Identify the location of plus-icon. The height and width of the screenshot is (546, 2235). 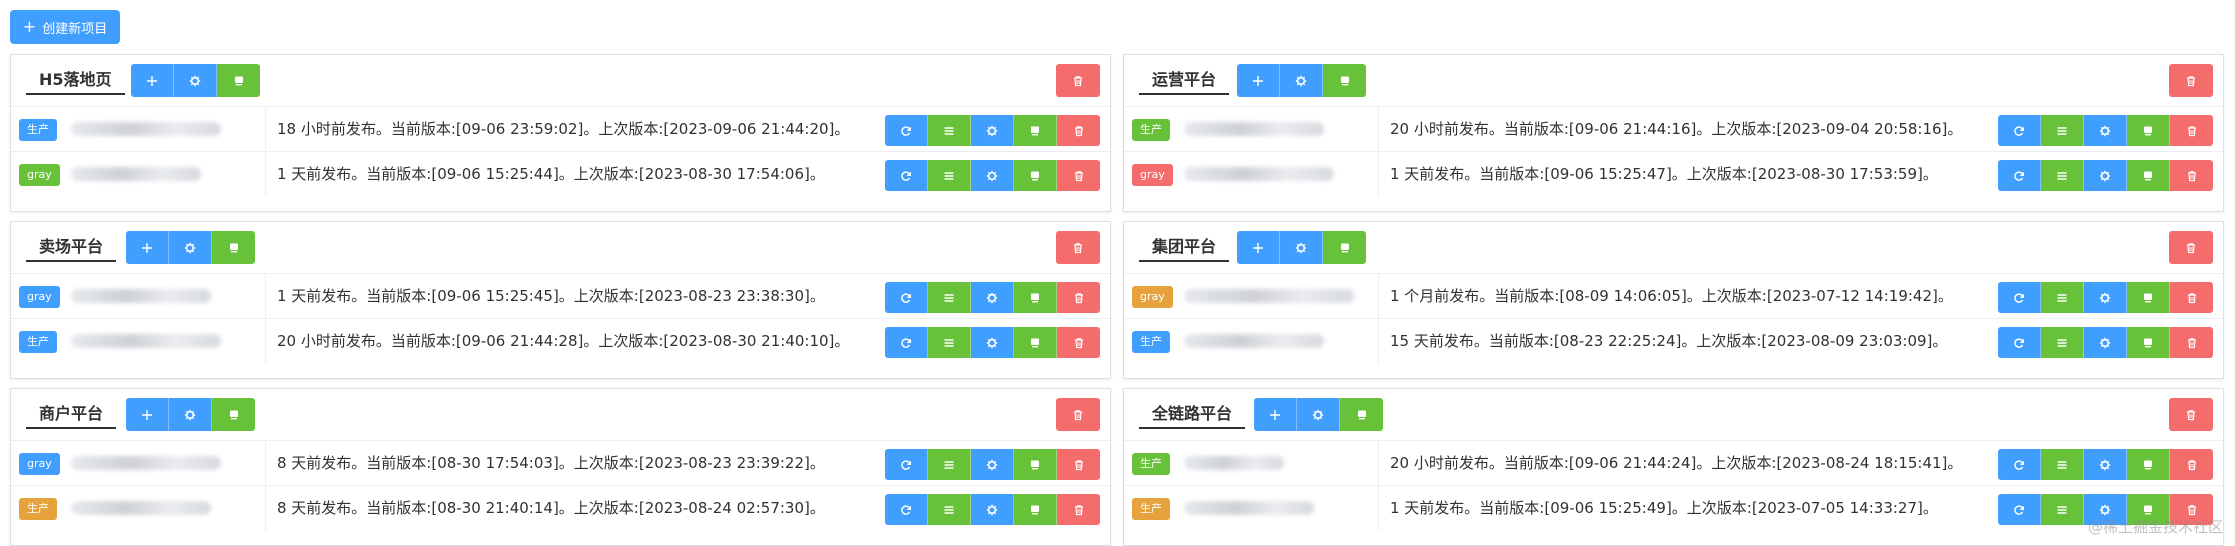
(152, 81).